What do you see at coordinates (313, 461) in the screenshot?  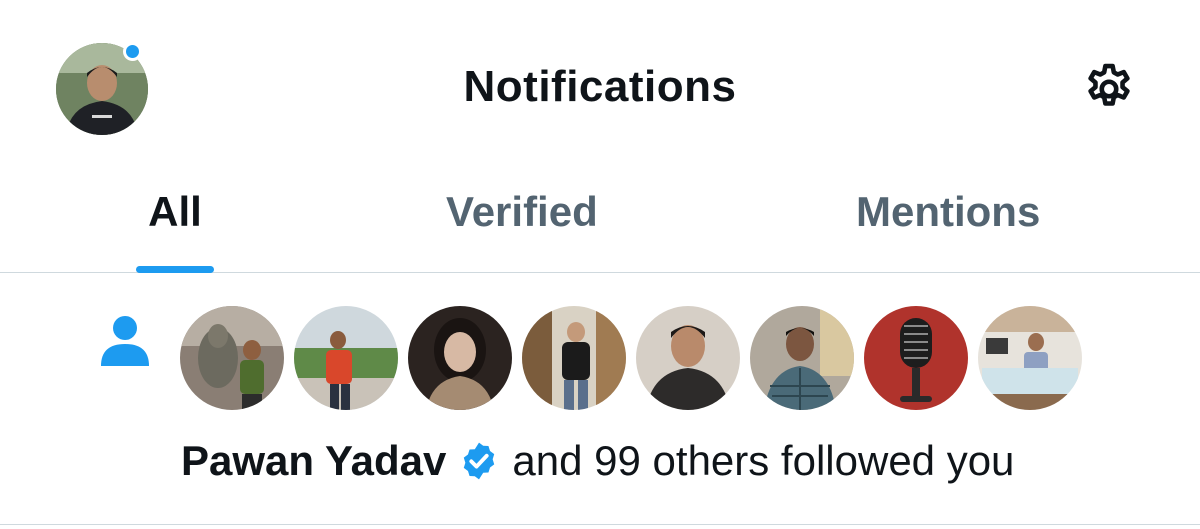 I see `follower-name-link: Pawan Yadav` at bounding box center [313, 461].